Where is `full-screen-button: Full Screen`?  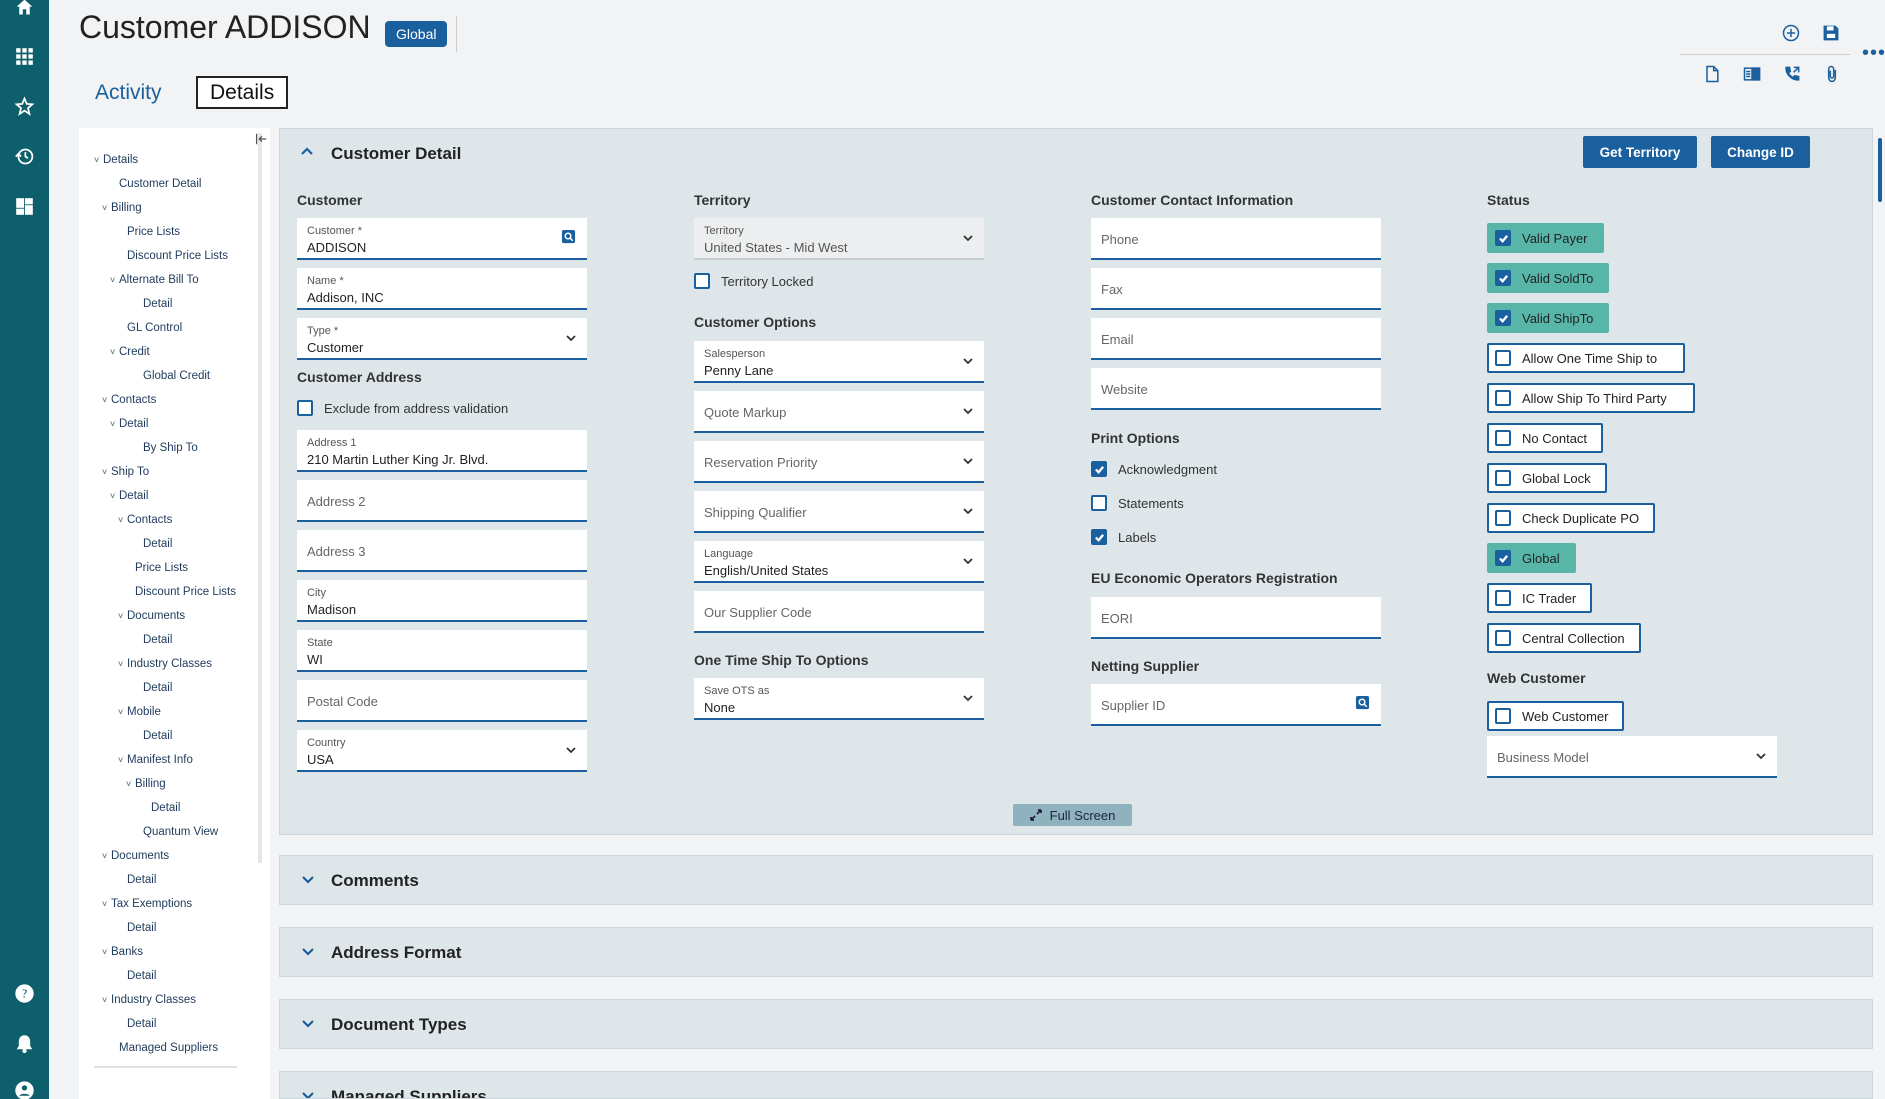
full-screen-button: Full Screen is located at coordinates (1072, 815).